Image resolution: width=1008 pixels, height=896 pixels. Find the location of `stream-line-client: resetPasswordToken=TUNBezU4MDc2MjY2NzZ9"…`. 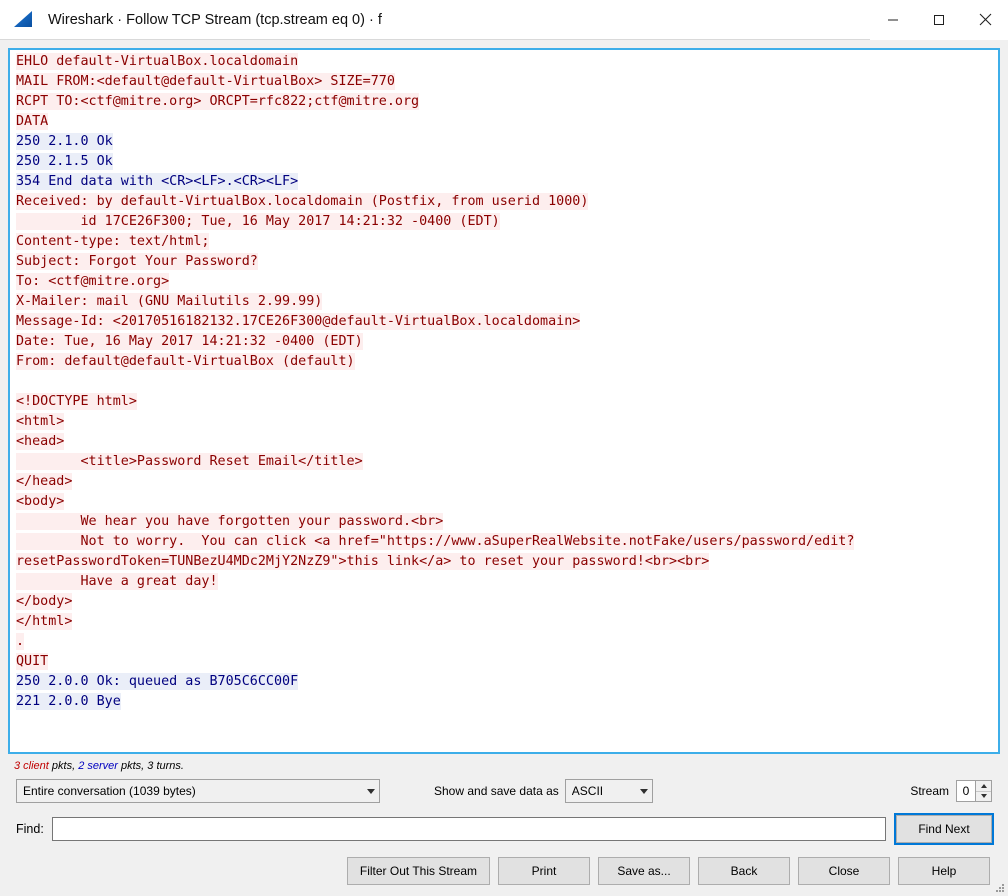

stream-line-client: resetPasswordToken=TUNBezU4MDc2MjY2NzZ9"… is located at coordinates (363, 561).